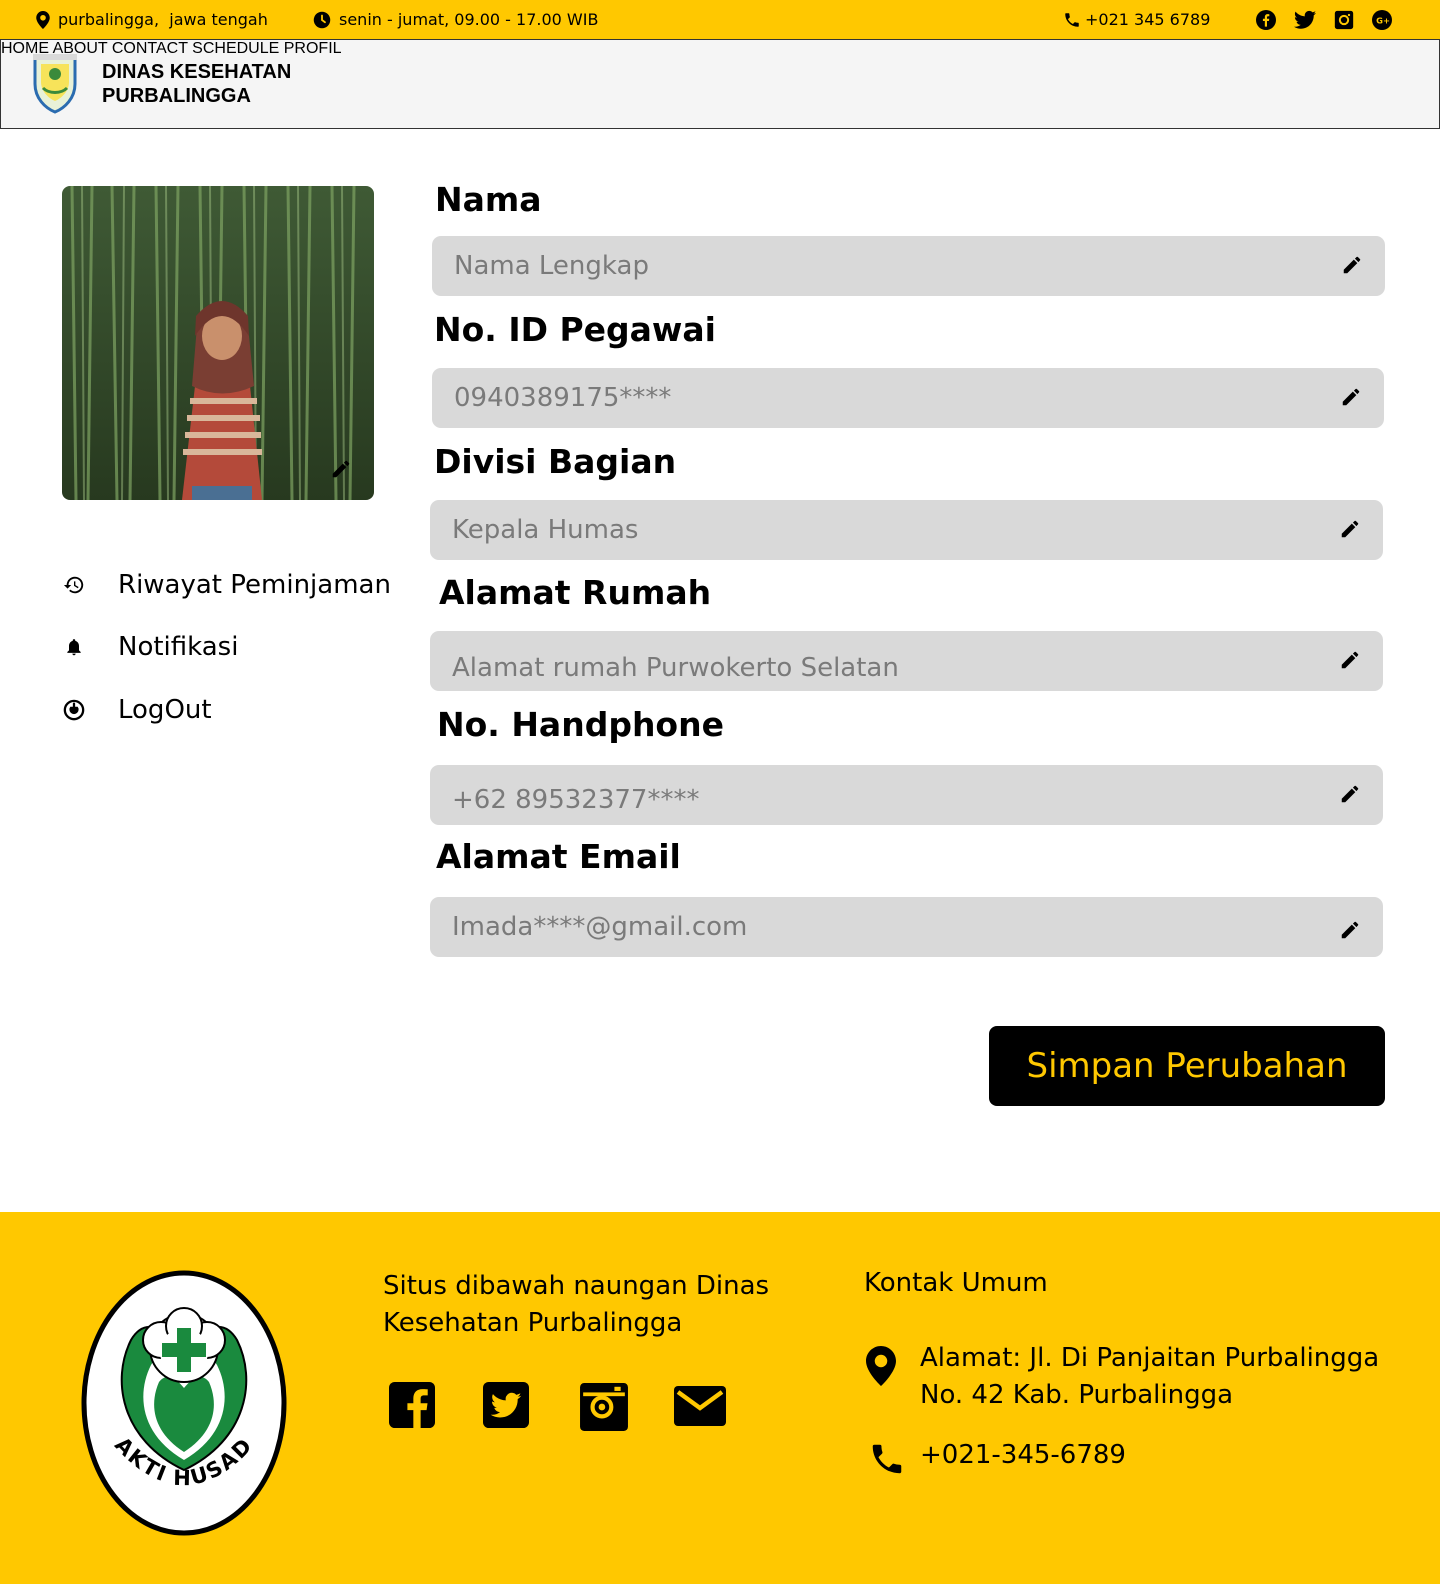  What do you see at coordinates (580, 724) in the screenshot?
I see `label-handphone: No. Handphone` at bounding box center [580, 724].